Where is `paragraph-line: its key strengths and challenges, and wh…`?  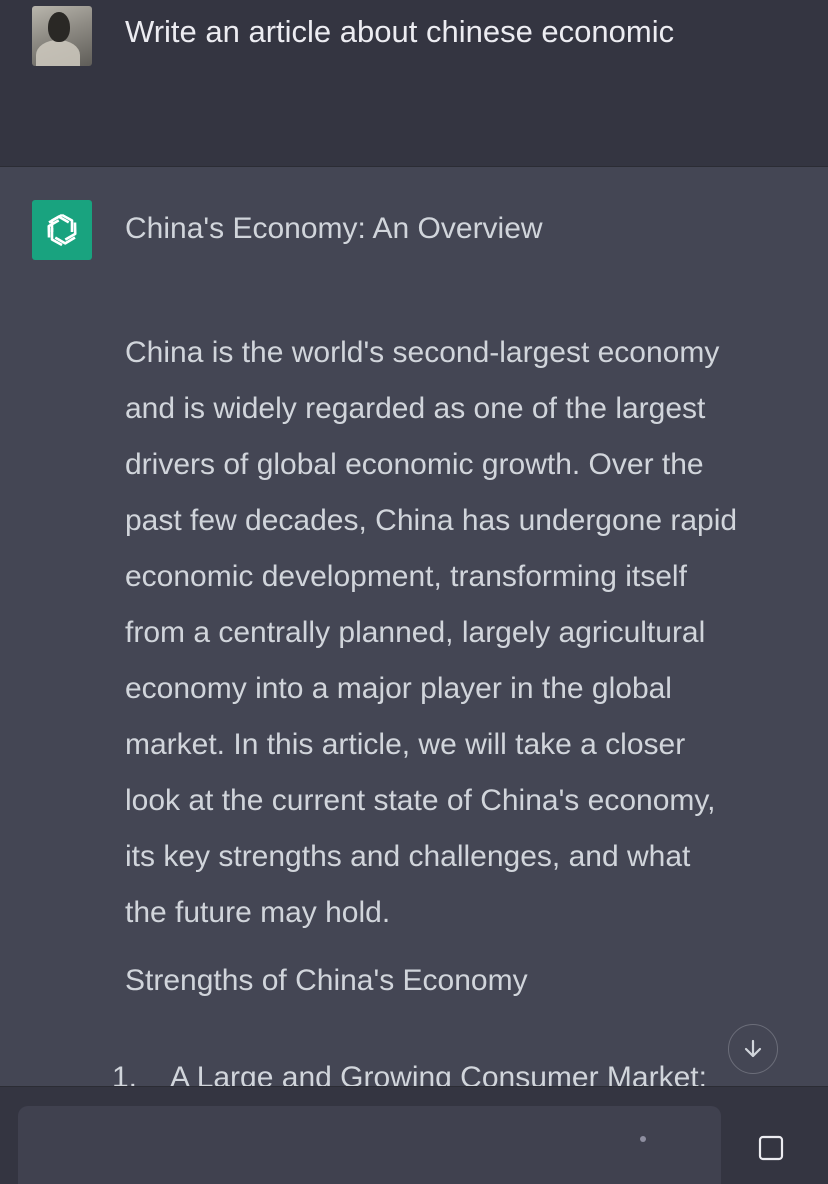
paragraph-line: its key strengths and challenges, and wh… is located at coordinates (408, 856).